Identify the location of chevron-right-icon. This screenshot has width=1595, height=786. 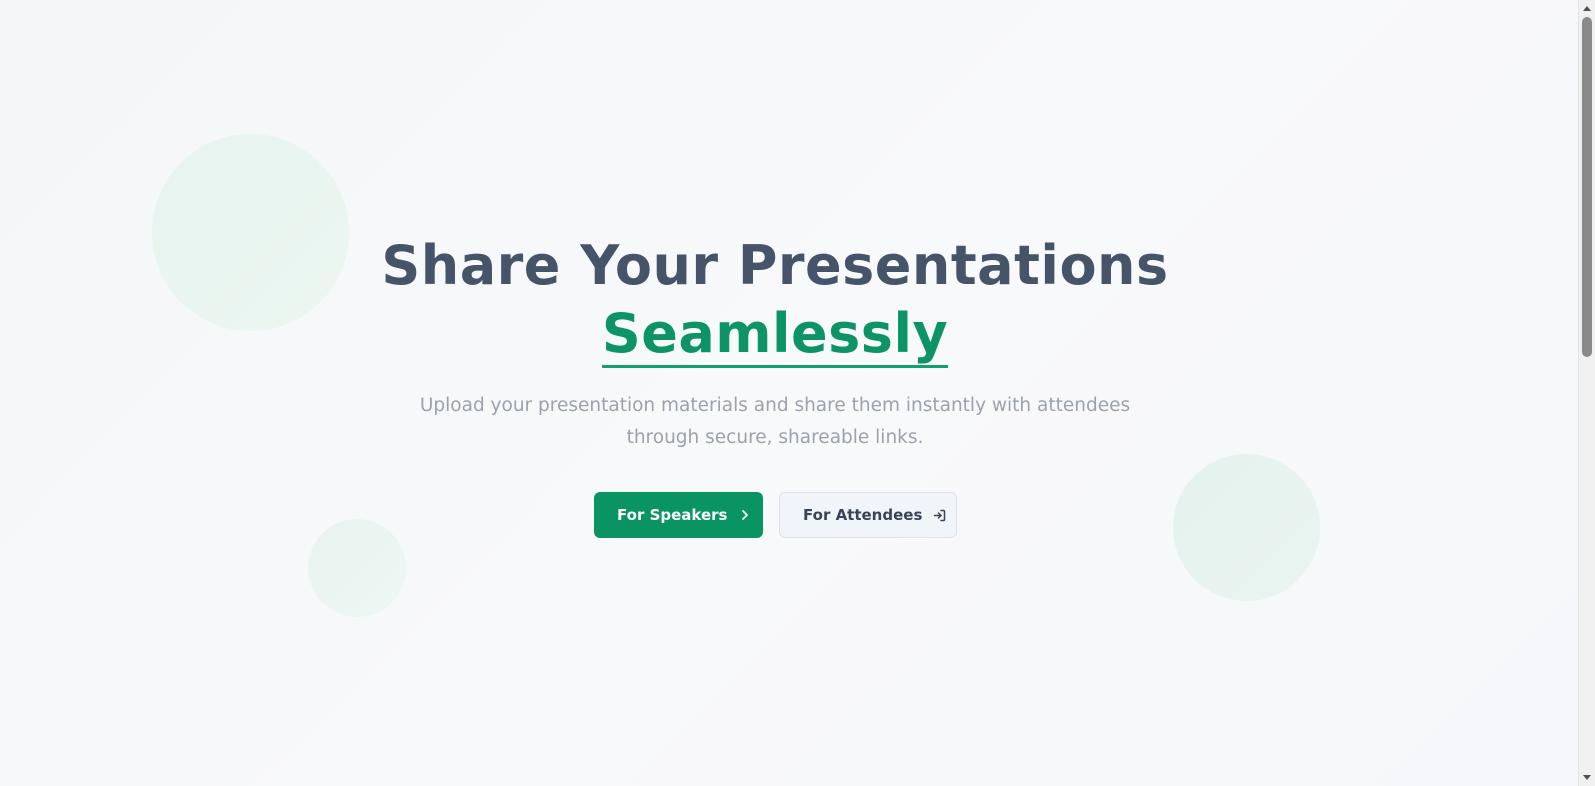
(745, 515).